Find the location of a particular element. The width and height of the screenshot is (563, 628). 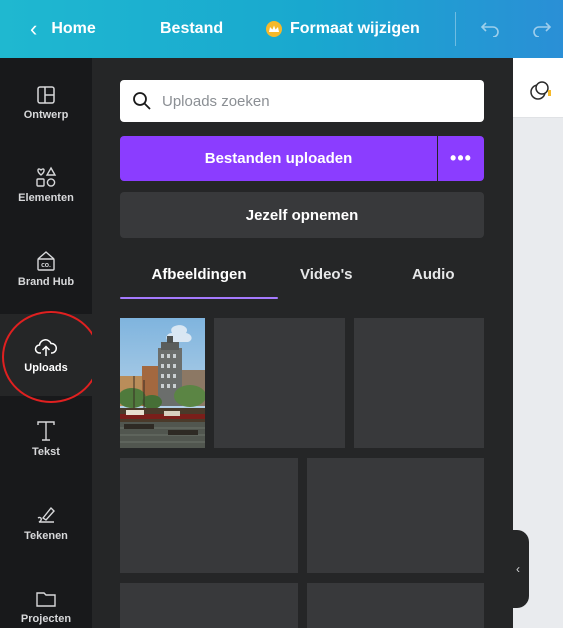

redo-button is located at coordinates (542, 29).